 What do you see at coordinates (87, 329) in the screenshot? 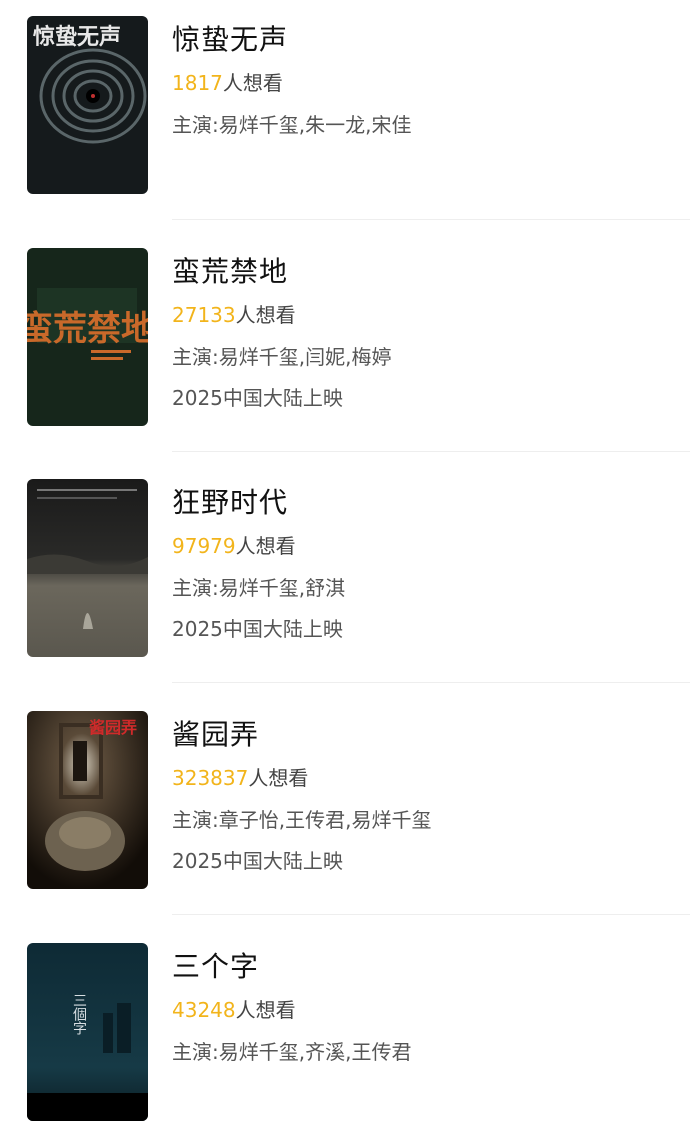
I see `poster-calligraphy: 蛮荒禁地` at bounding box center [87, 329].